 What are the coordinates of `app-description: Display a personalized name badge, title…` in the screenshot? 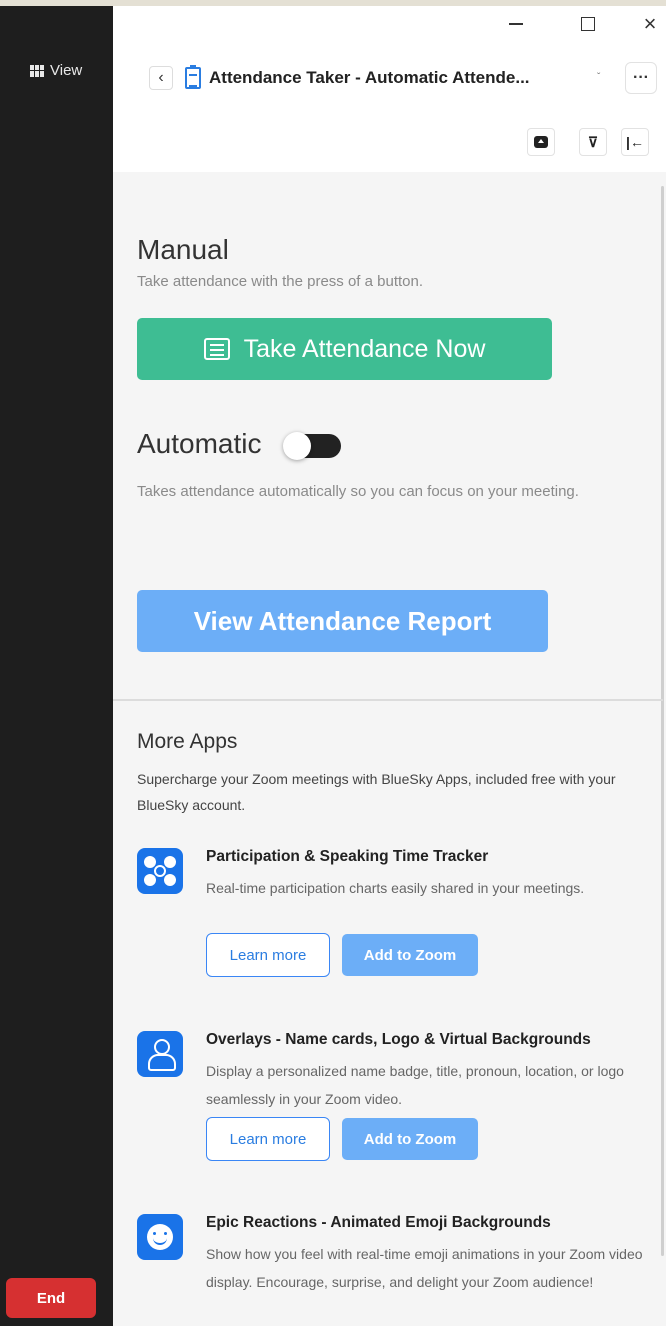 It's located at (415, 1085).